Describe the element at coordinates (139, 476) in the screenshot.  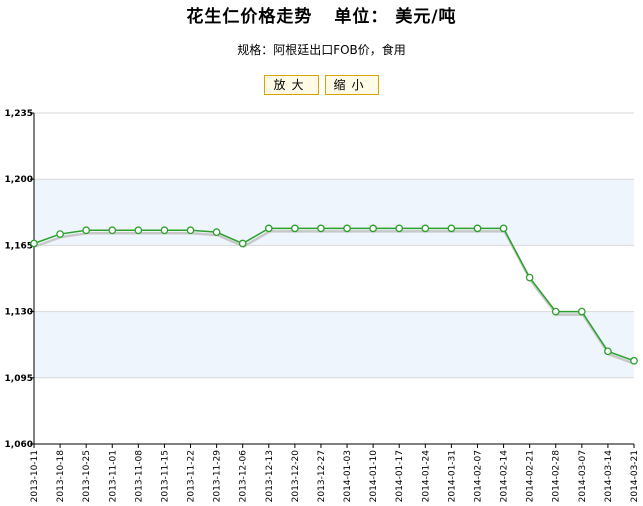
I see `x-tick-label: 2013-11-08` at that location.